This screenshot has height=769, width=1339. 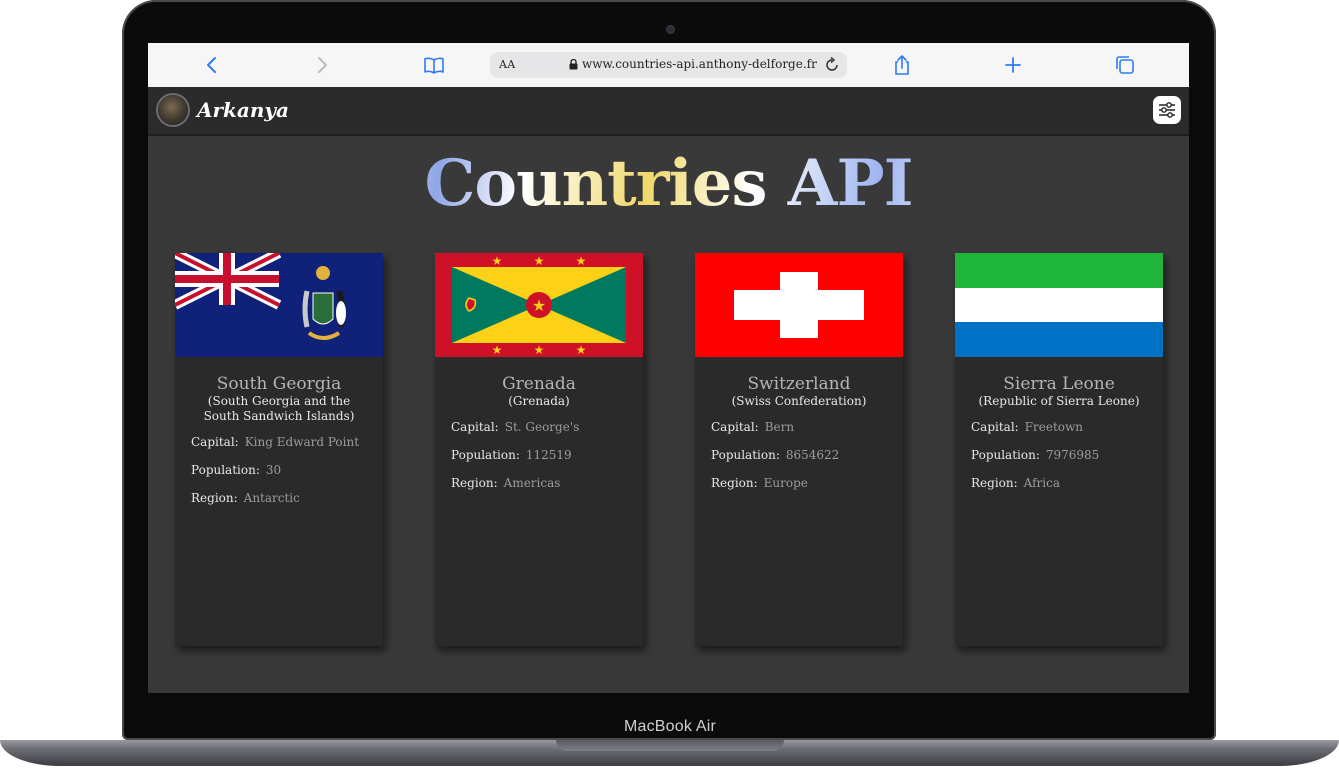 What do you see at coordinates (799, 305) in the screenshot?
I see `flag-switzerland` at bounding box center [799, 305].